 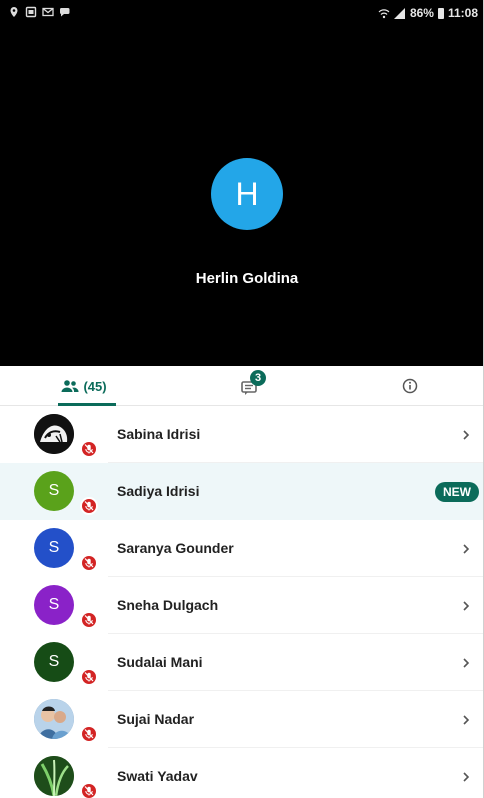 What do you see at coordinates (462, 13) in the screenshot?
I see `clock: 11:08` at bounding box center [462, 13].